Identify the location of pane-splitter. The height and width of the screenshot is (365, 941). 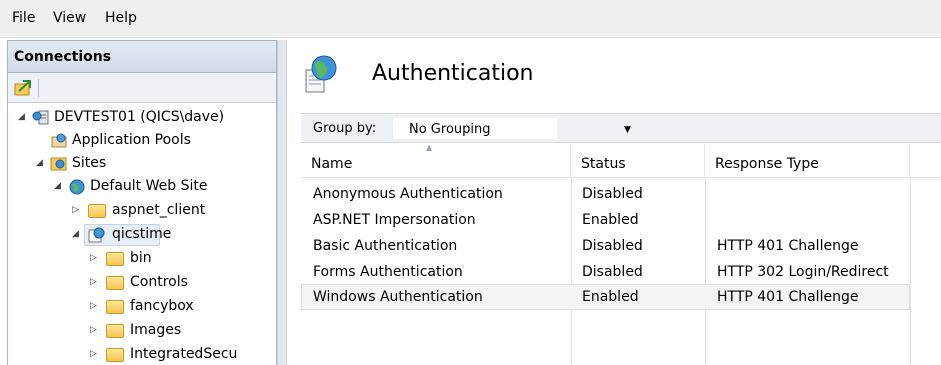
(282, 202).